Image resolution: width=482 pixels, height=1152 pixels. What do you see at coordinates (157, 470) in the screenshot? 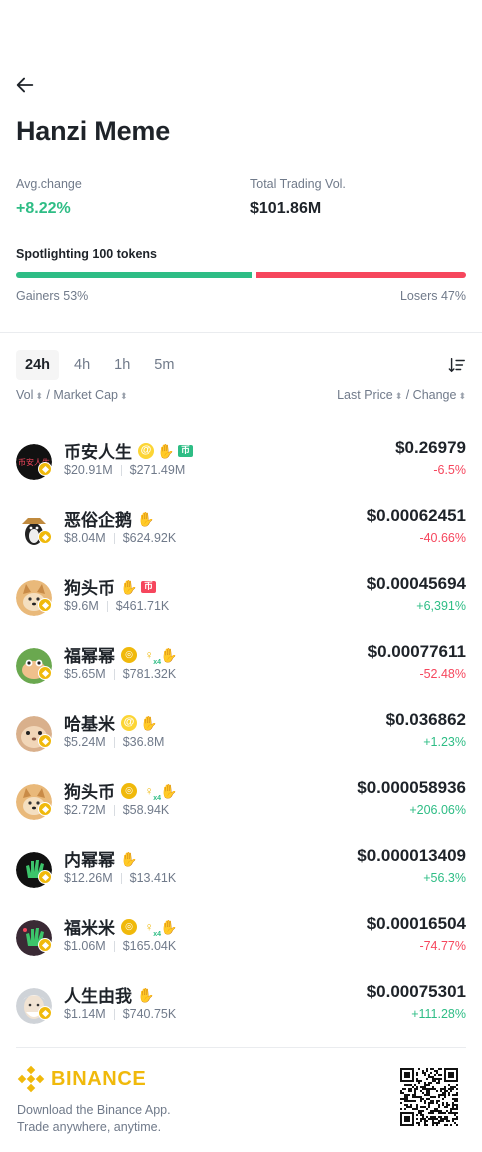
I see `token-market-cap: $271.49M` at bounding box center [157, 470].